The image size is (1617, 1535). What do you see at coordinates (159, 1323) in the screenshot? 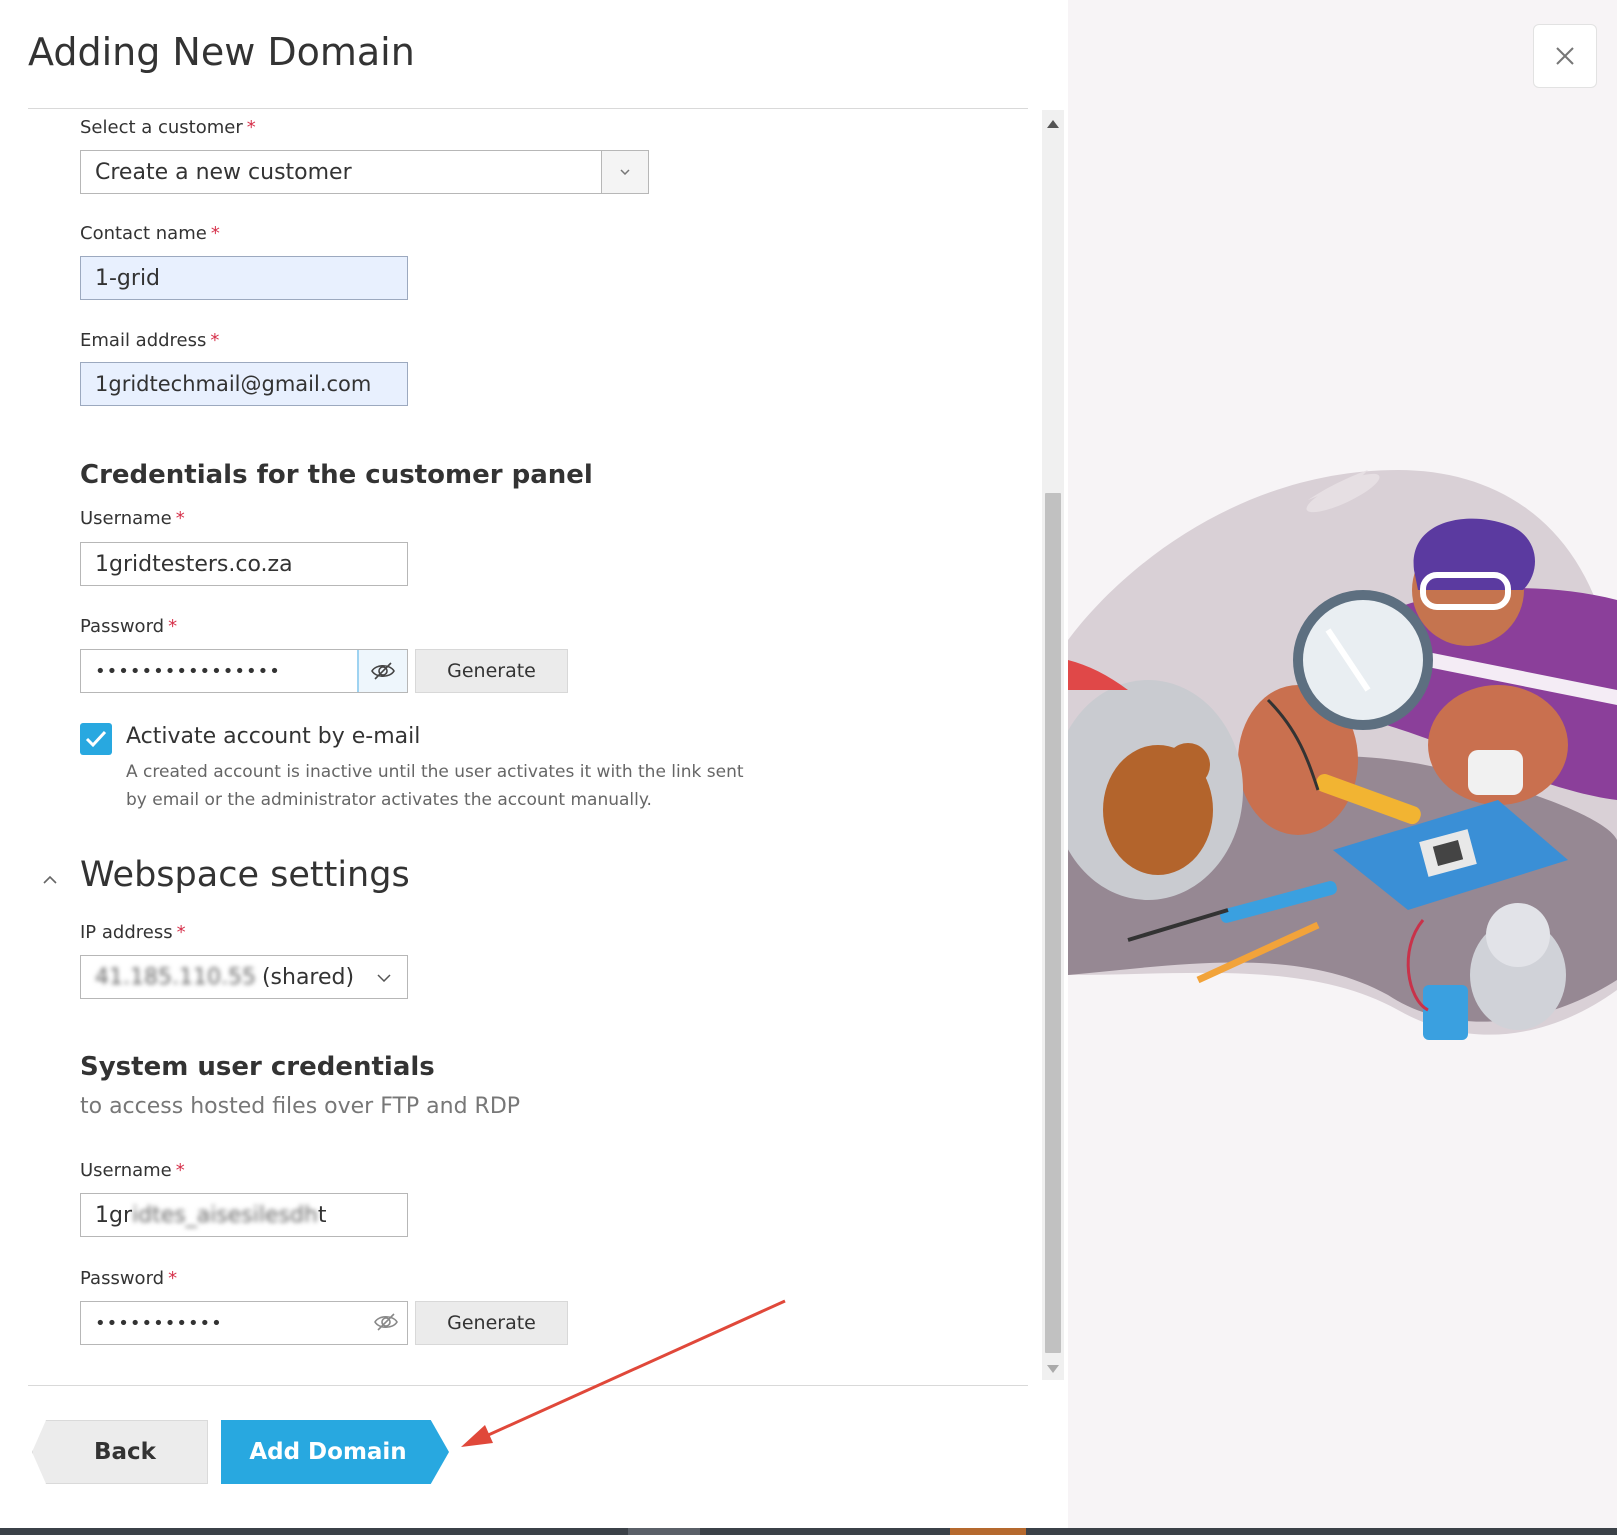
I see `system-password-dots: •••••••••••` at bounding box center [159, 1323].